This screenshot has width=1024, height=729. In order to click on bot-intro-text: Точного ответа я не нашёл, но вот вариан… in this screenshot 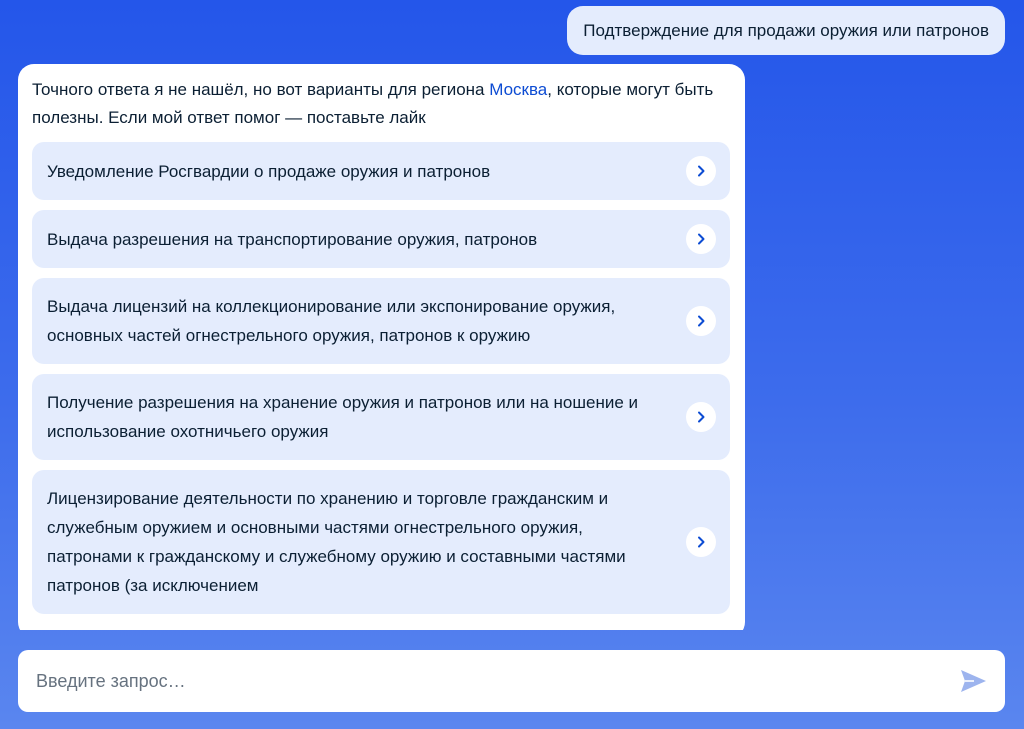, I will do `click(381, 104)`.